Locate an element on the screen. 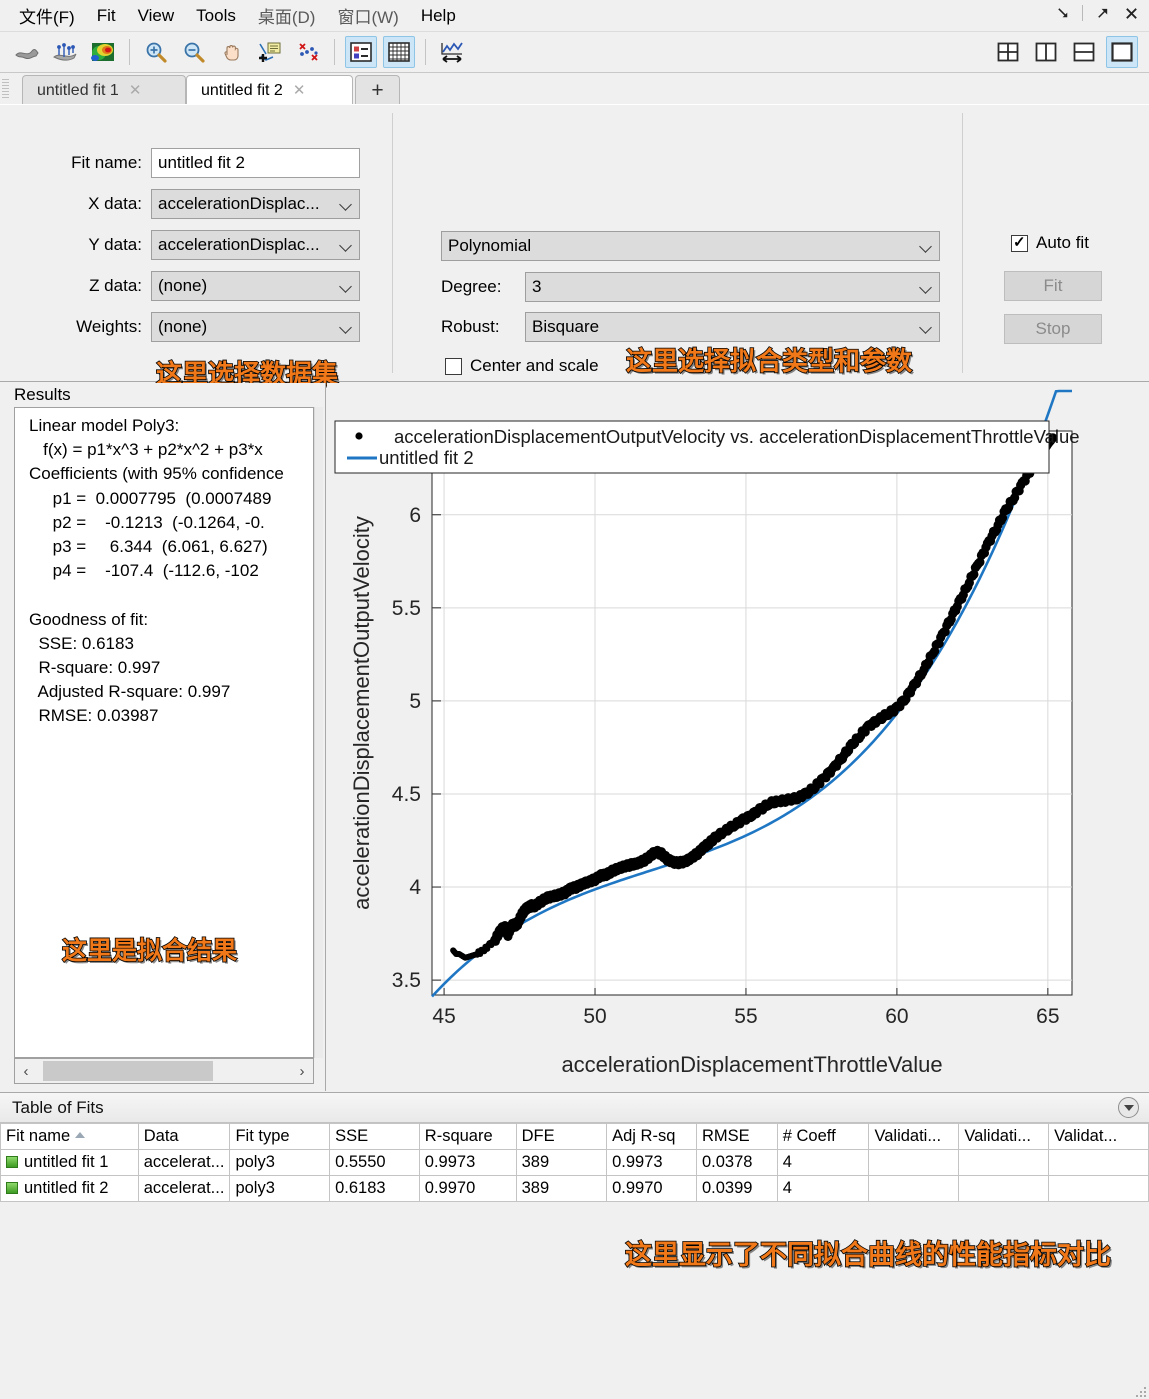 The width and height of the screenshot is (1149, 1399). results-horizontal-scrollbar: ‹ › is located at coordinates (164, 1071).